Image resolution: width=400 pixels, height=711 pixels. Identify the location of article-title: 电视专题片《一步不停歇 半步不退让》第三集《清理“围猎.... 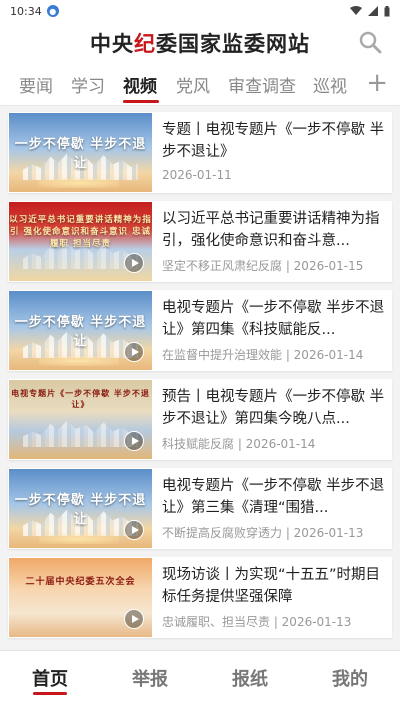
(274, 497).